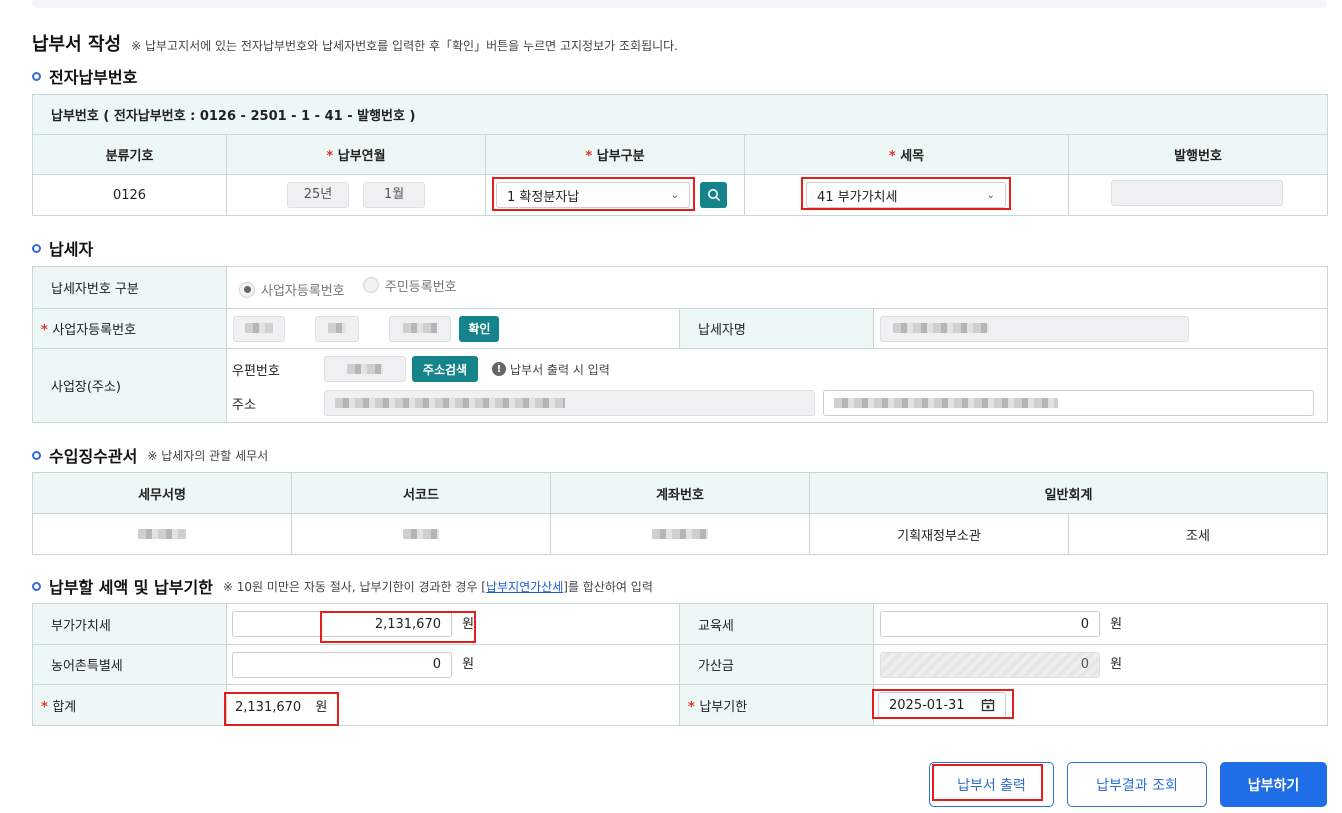 The height and width of the screenshot is (813, 1342). I want to click on section-office-title: 수입징수관서 ※ 납세자의 관할 세무서, so click(150, 455).